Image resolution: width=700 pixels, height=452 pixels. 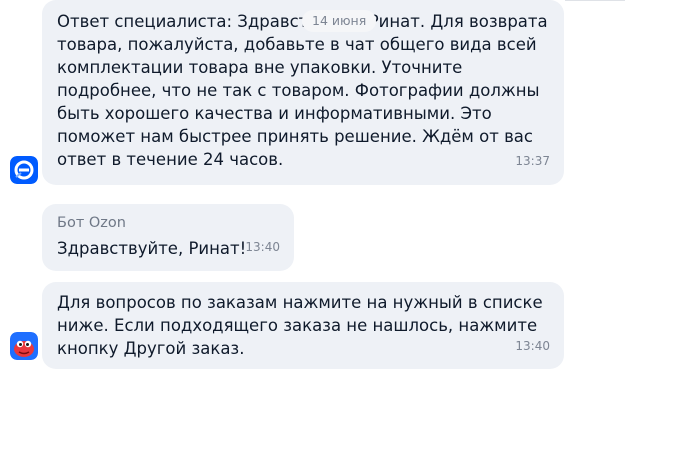 I want to click on ozon-bot-icon, so click(x=24, y=346).